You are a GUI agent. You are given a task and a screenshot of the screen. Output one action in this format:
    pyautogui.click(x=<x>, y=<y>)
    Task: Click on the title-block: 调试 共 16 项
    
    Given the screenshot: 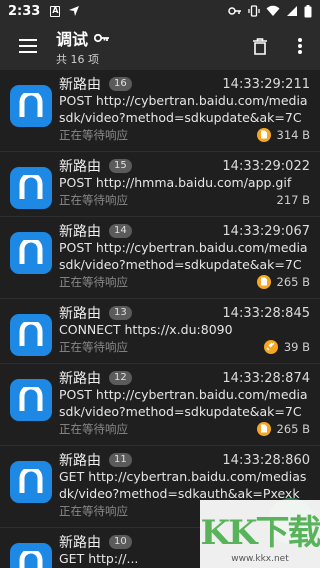 What is the action you would take?
    pyautogui.click(x=83, y=46)
    